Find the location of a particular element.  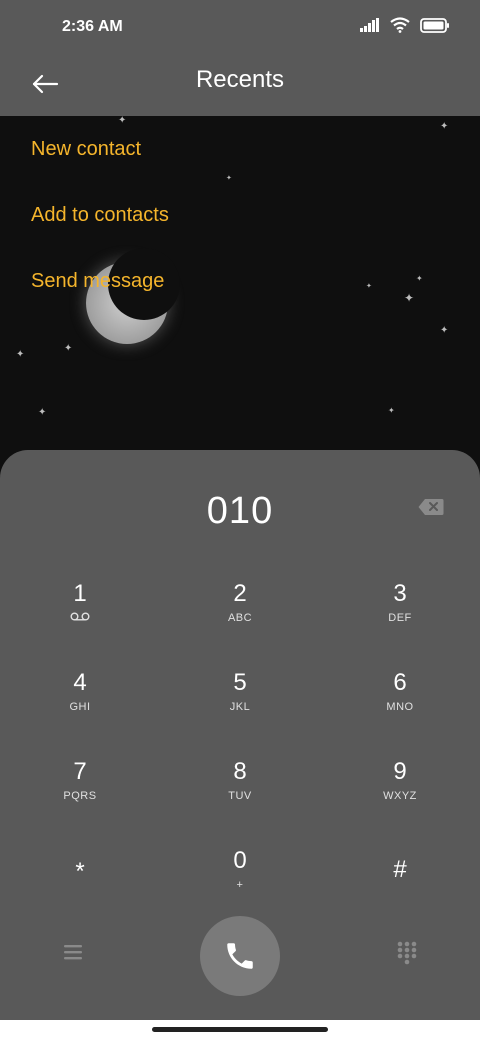

key-1: 1 is located at coordinates (80, 615).